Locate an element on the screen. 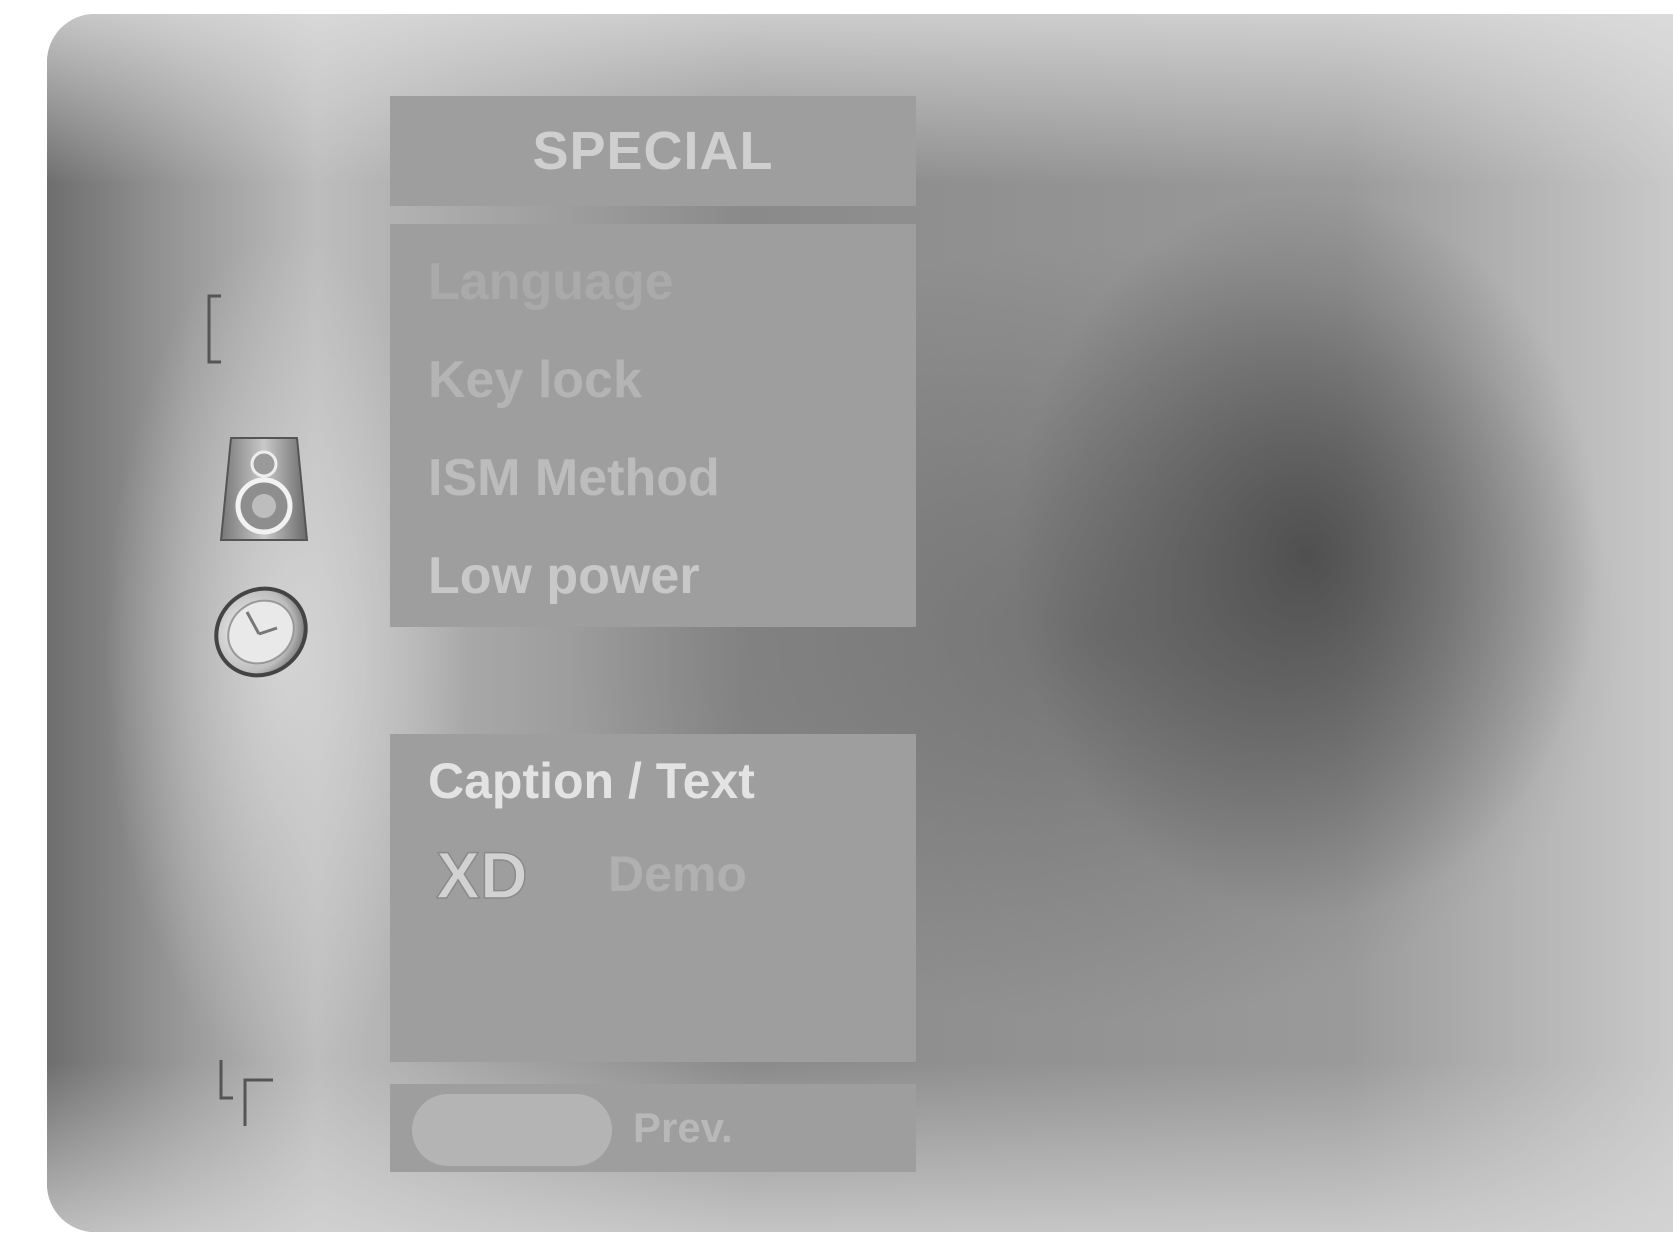 The width and height of the screenshot is (1673, 1237). clock-icon is located at coordinates (262, 632).